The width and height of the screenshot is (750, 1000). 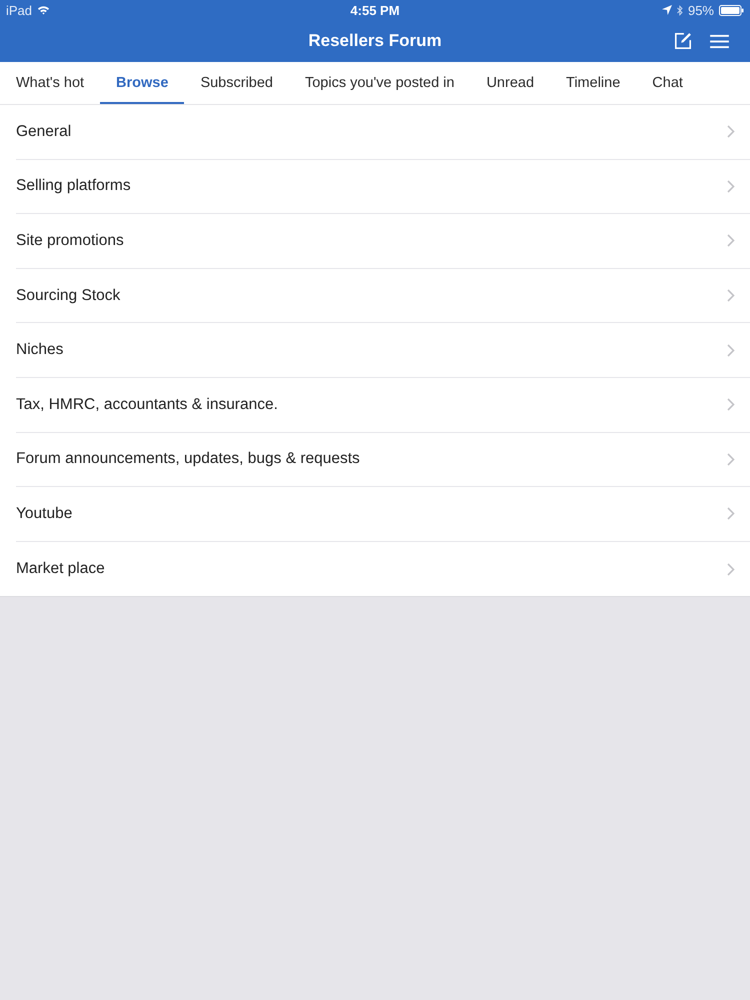 I want to click on battery-icon, so click(x=731, y=10).